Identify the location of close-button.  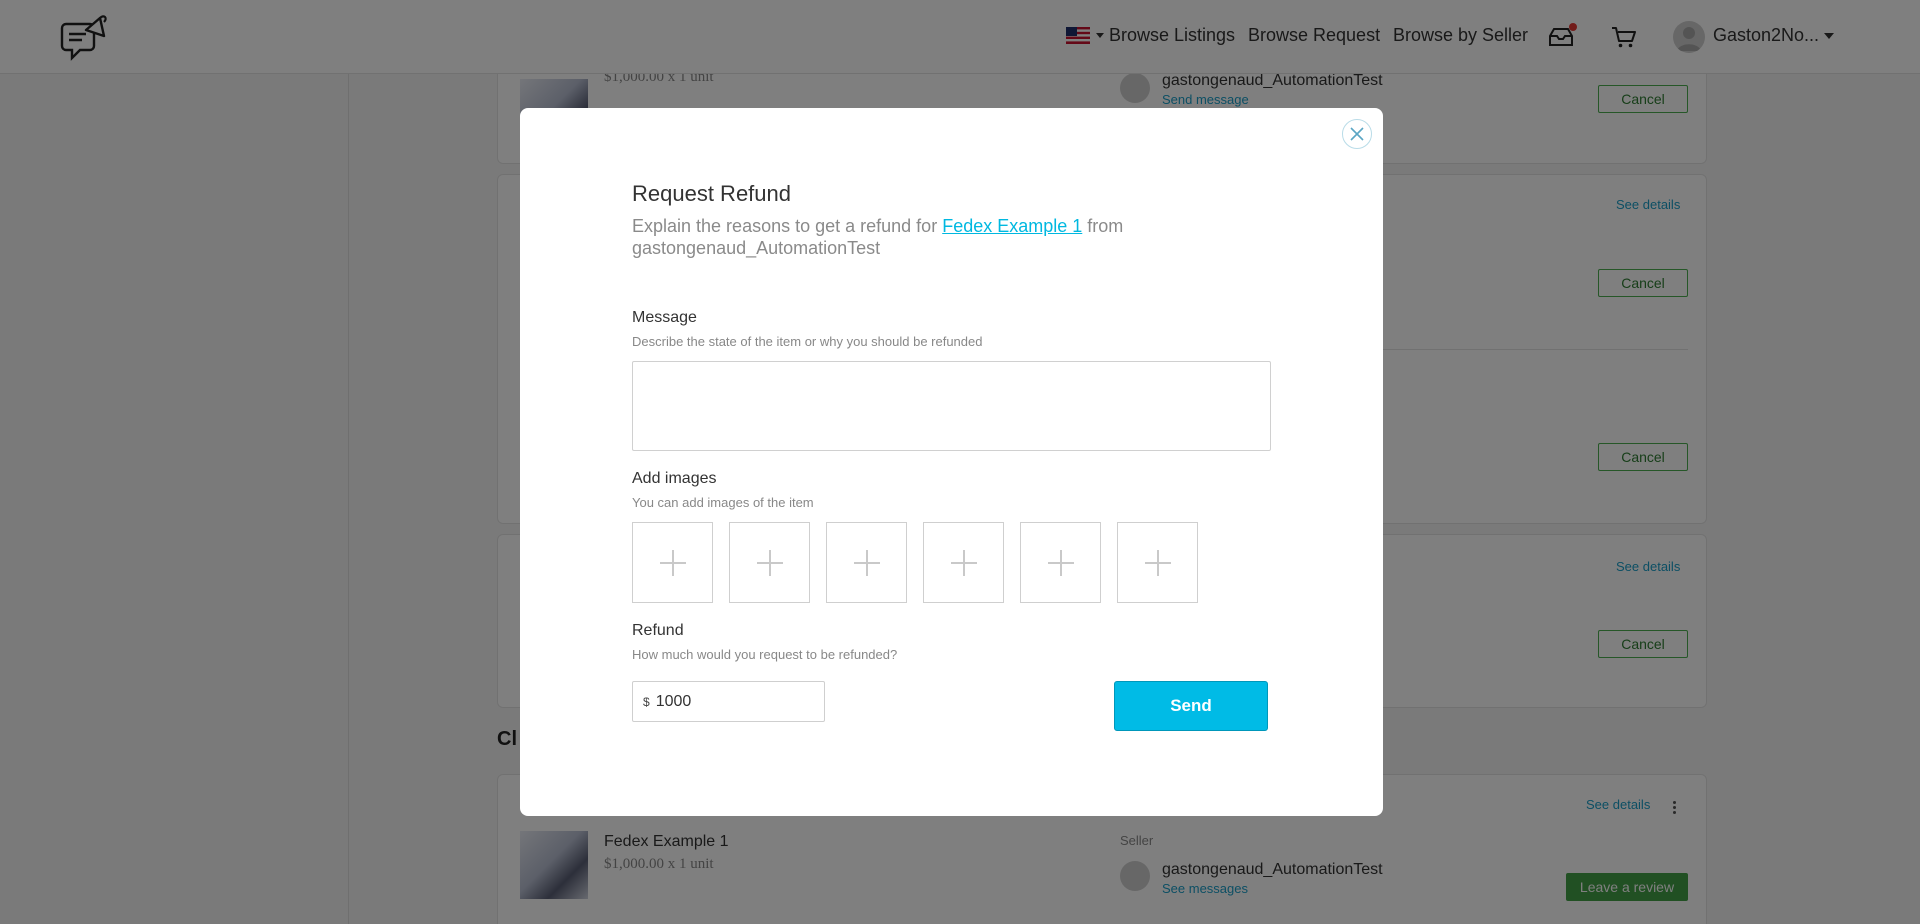
(1357, 134).